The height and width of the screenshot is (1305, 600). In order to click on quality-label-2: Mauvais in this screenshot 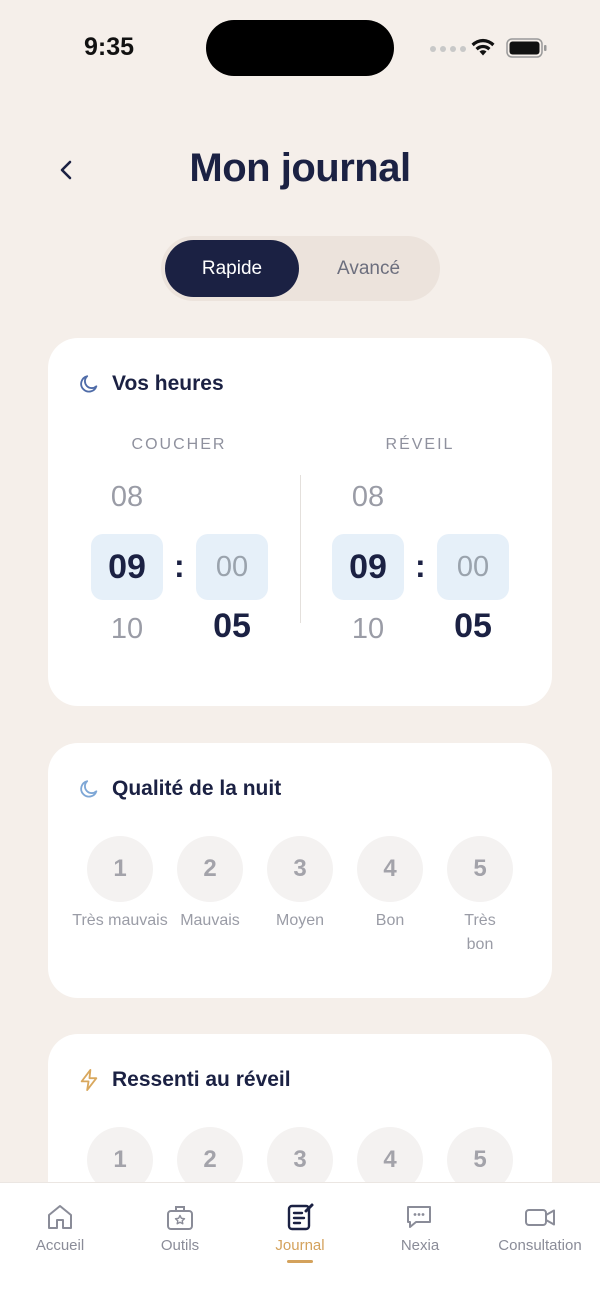, I will do `click(210, 920)`.